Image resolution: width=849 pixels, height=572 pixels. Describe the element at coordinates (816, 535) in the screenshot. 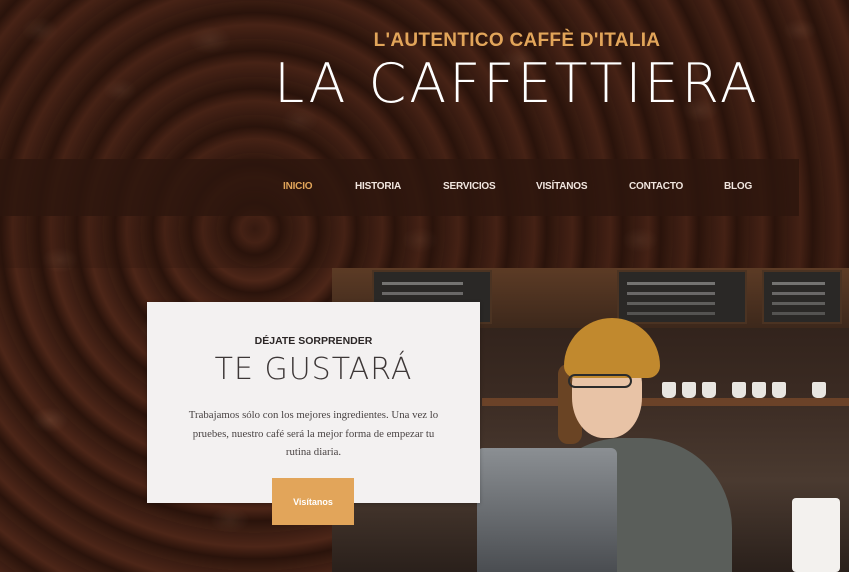

I see `paper-cup` at that location.